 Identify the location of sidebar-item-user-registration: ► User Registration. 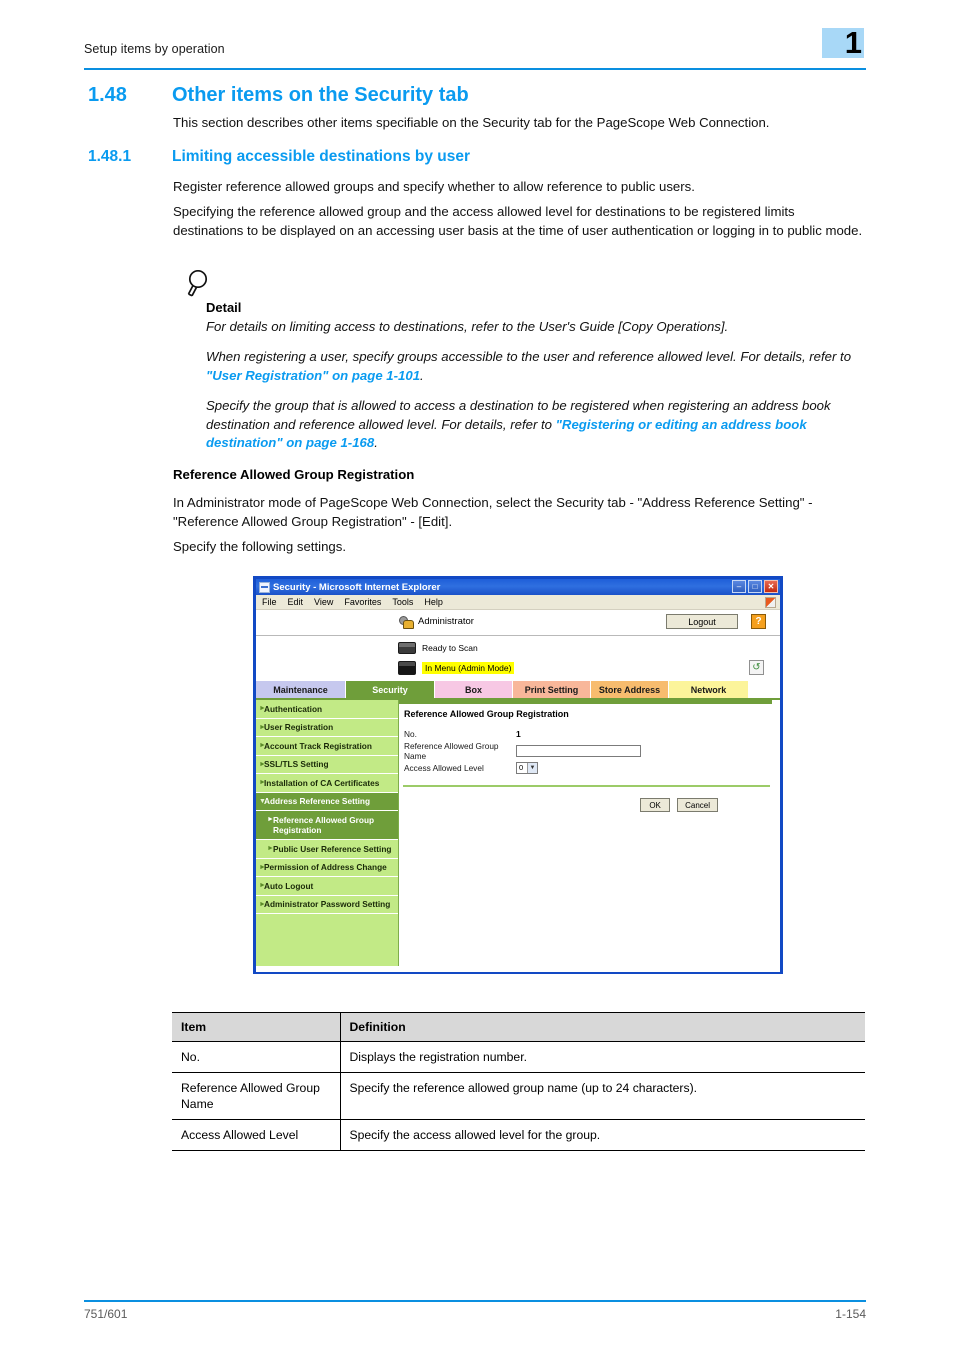
(327, 728).